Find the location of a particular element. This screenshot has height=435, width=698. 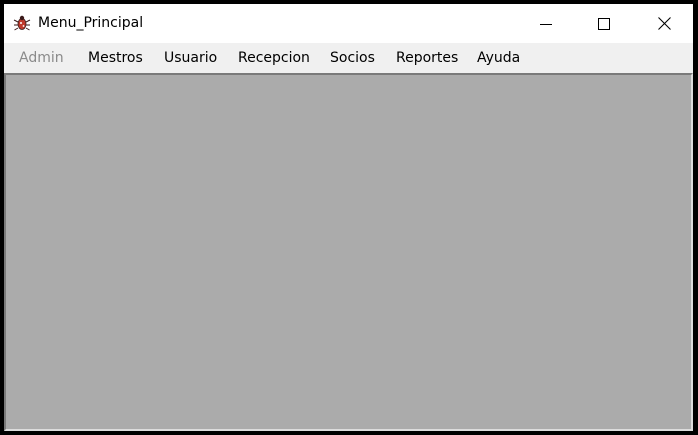

maximize-button is located at coordinates (604, 23).